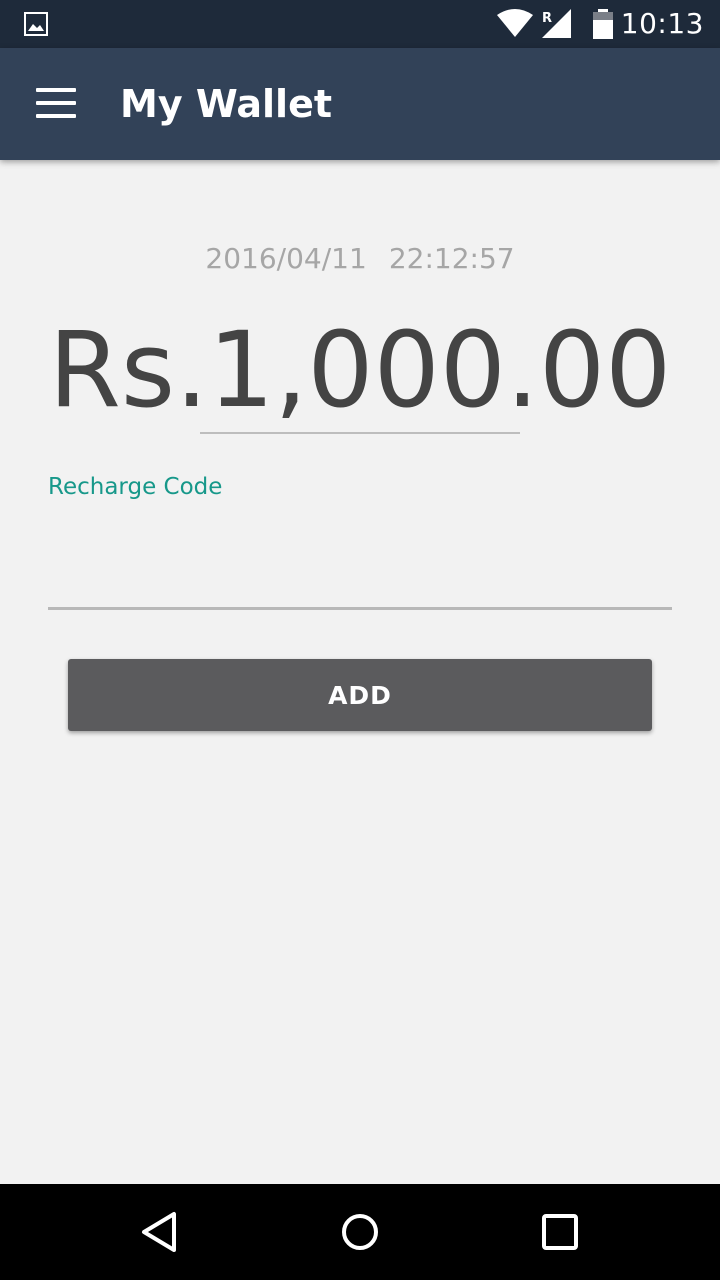  What do you see at coordinates (135, 487) in the screenshot?
I see `recharge-code-label: Recharge Code` at bounding box center [135, 487].